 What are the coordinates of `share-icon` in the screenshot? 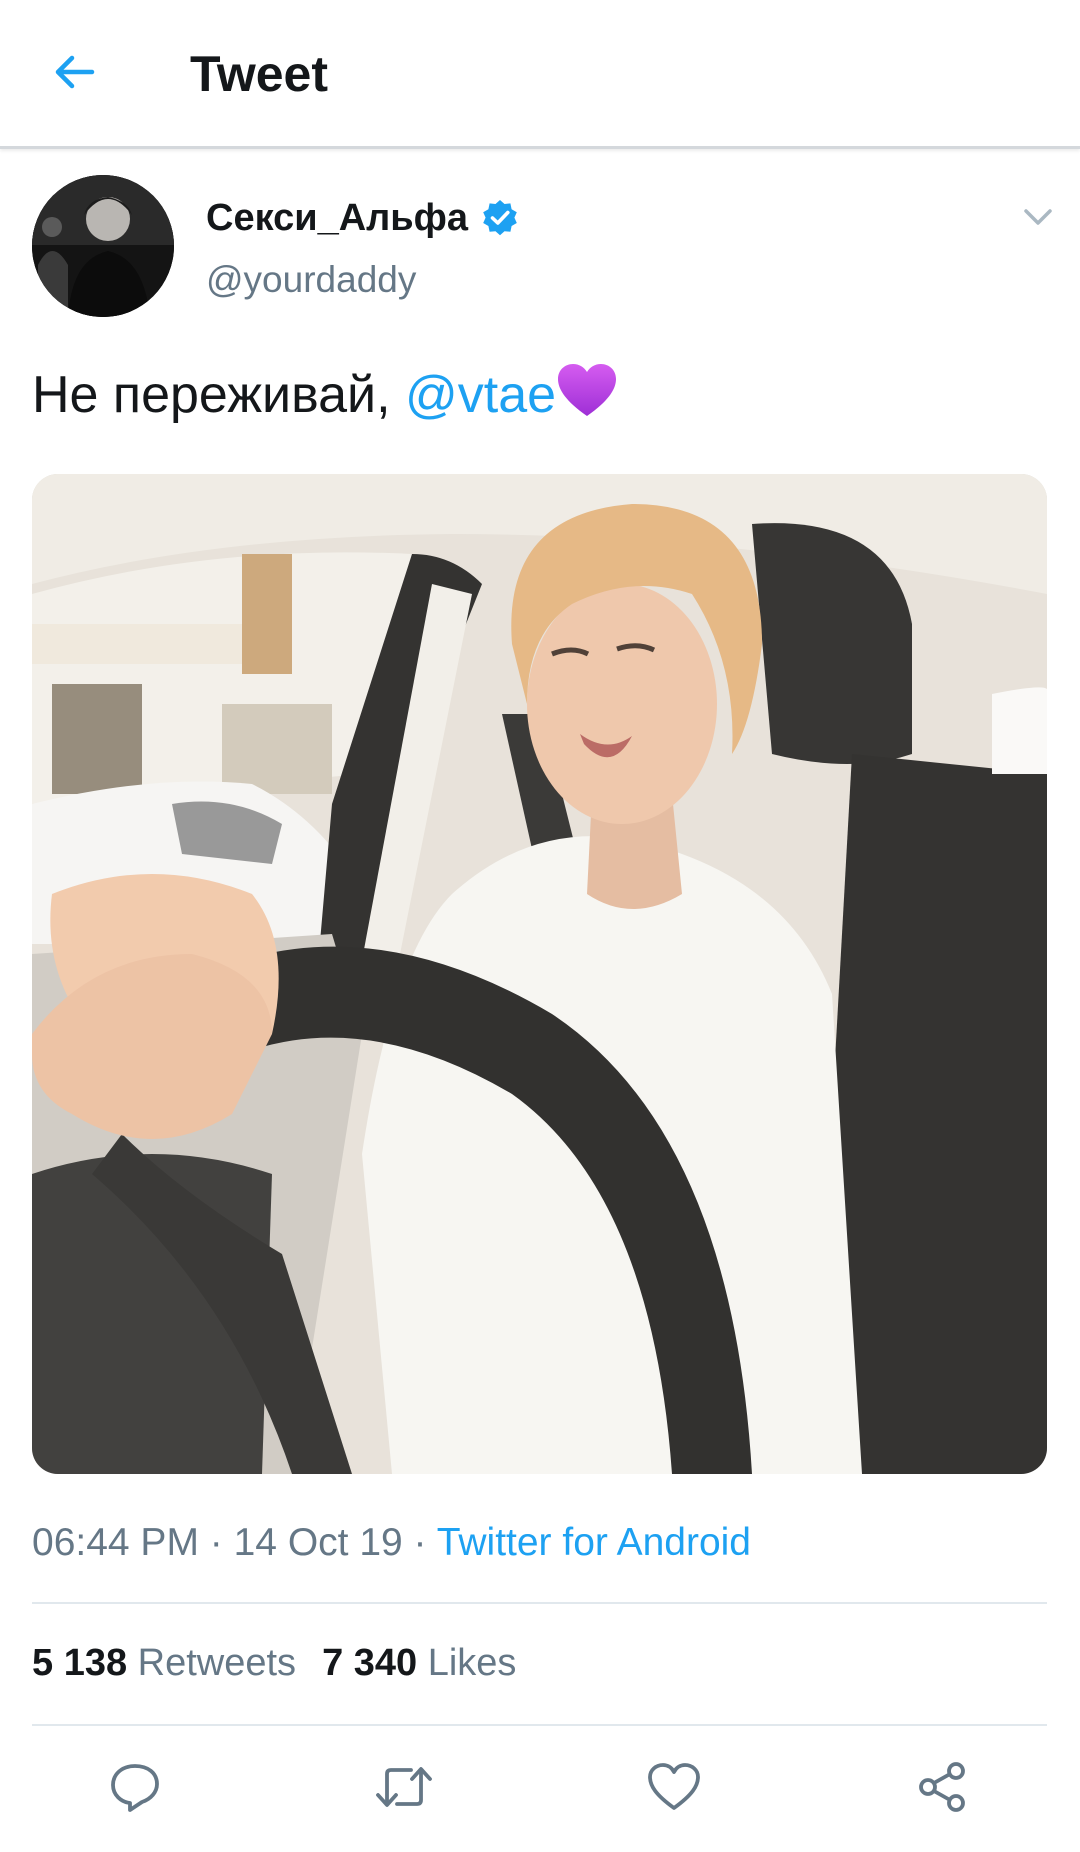 It's located at (942, 1787).